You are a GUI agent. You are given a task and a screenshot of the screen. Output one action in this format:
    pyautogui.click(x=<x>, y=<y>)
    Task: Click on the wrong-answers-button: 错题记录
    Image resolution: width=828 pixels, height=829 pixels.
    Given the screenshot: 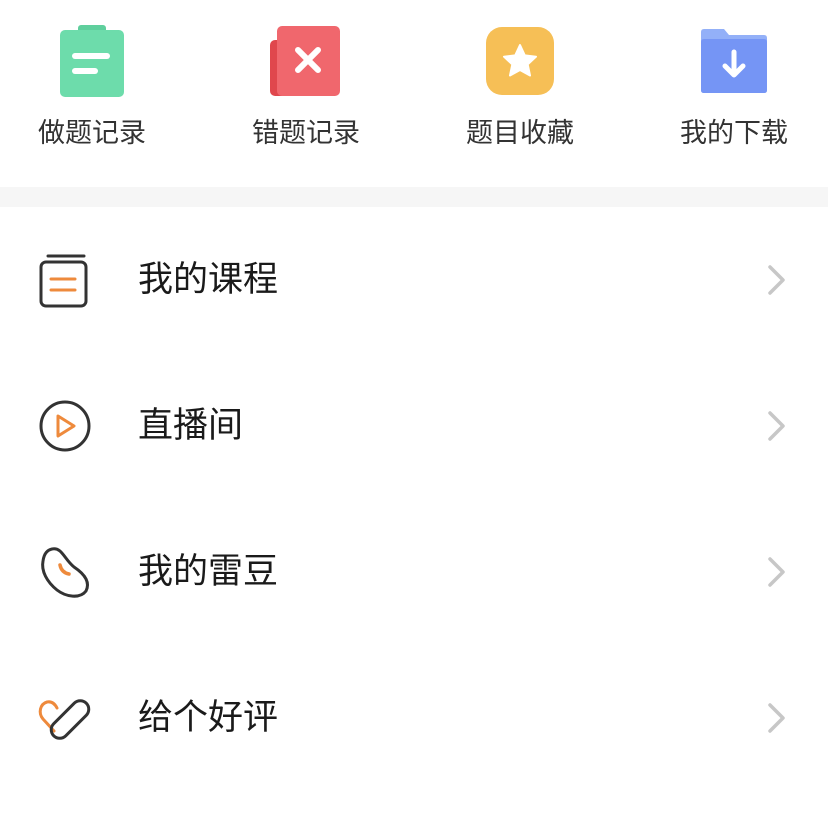 What is the action you would take?
    pyautogui.click(x=306, y=93)
    